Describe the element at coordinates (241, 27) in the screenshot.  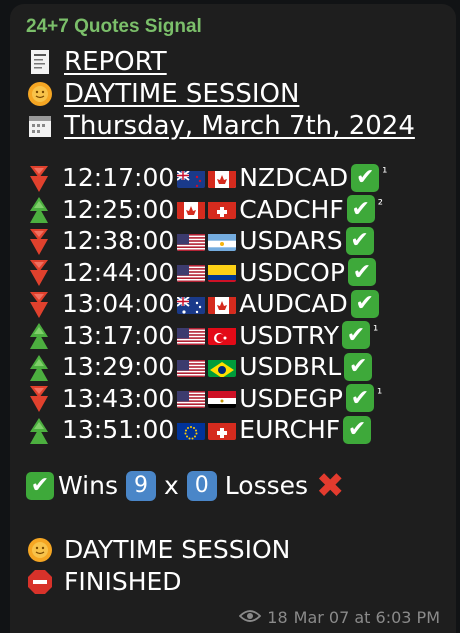
I see `channel-name: 24+7 Quotes Signal` at that location.